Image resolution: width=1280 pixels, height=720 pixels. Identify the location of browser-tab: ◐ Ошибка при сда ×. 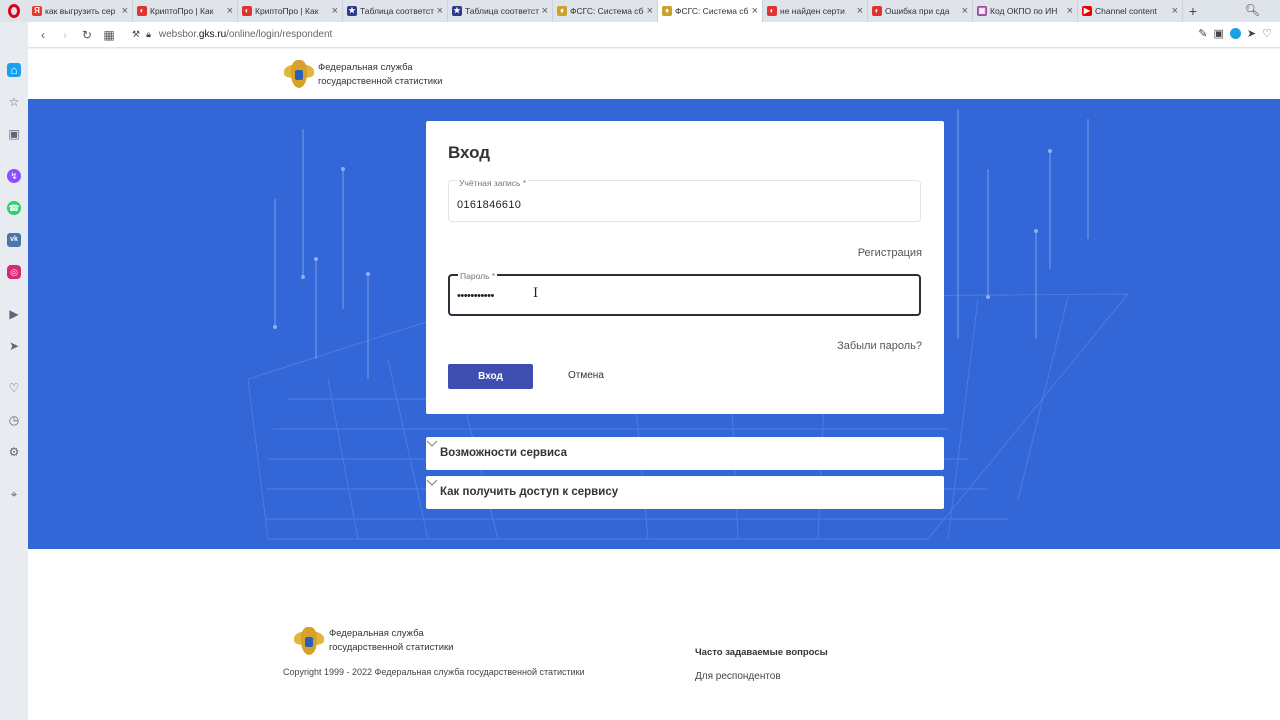
(920, 11).